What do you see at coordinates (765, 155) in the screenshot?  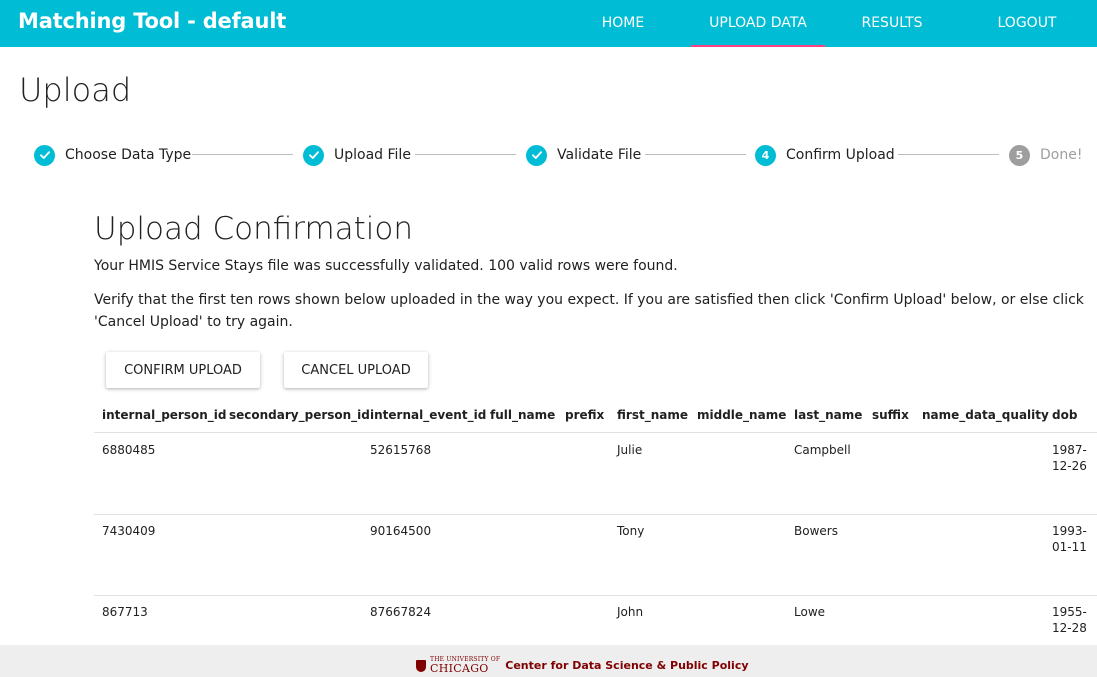 I see `step-number-badge: 4` at bounding box center [765, 155].